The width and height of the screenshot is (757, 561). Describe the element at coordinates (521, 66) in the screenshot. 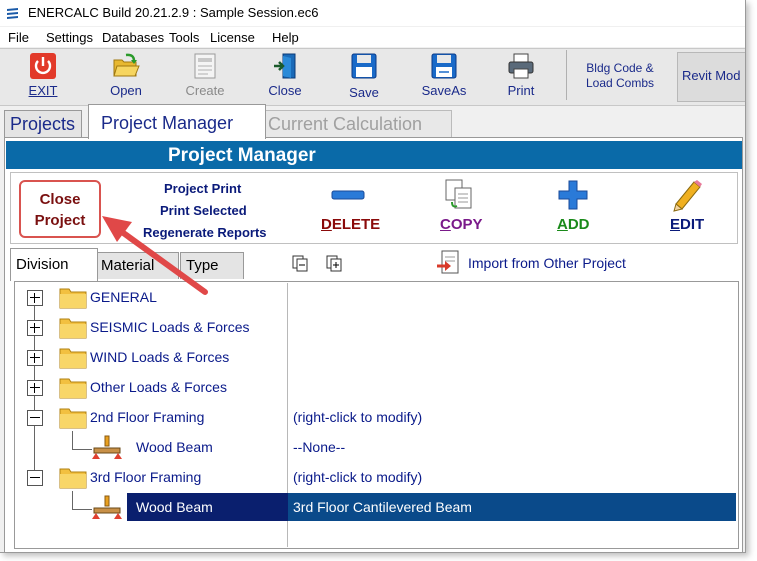

I see `printer-icon` at that location.